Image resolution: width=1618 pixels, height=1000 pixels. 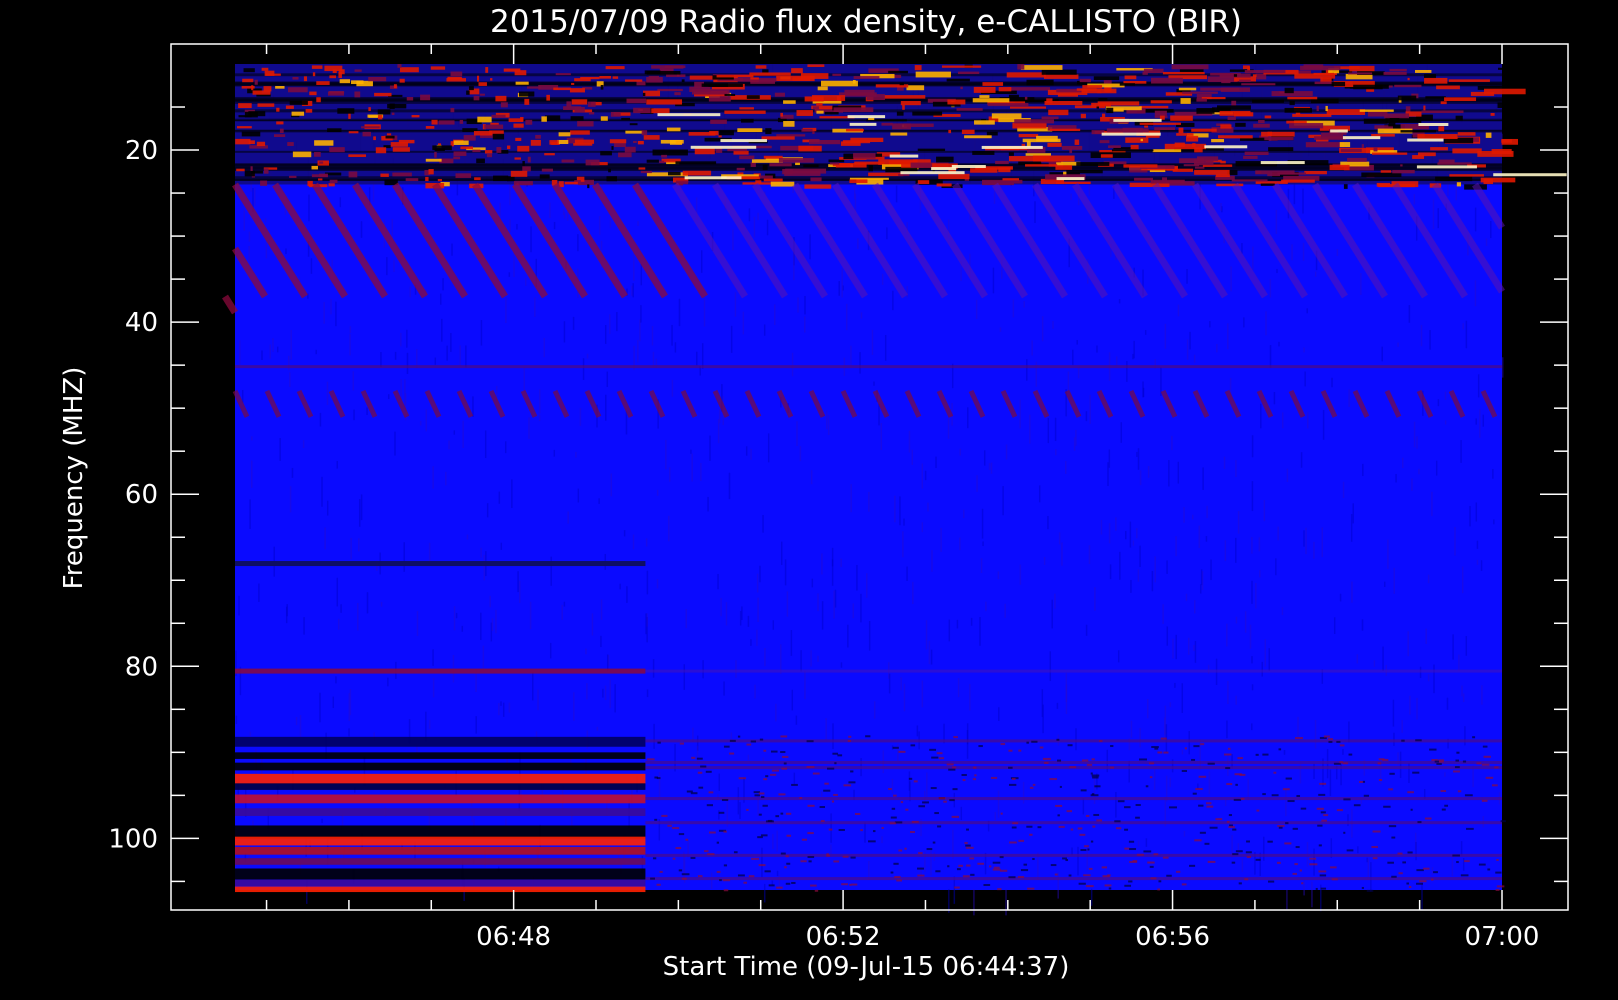 What do you see at coordinates (440, 671) in the screenshot?
I see `narrow-red-line` at bounding box center [440, 671].